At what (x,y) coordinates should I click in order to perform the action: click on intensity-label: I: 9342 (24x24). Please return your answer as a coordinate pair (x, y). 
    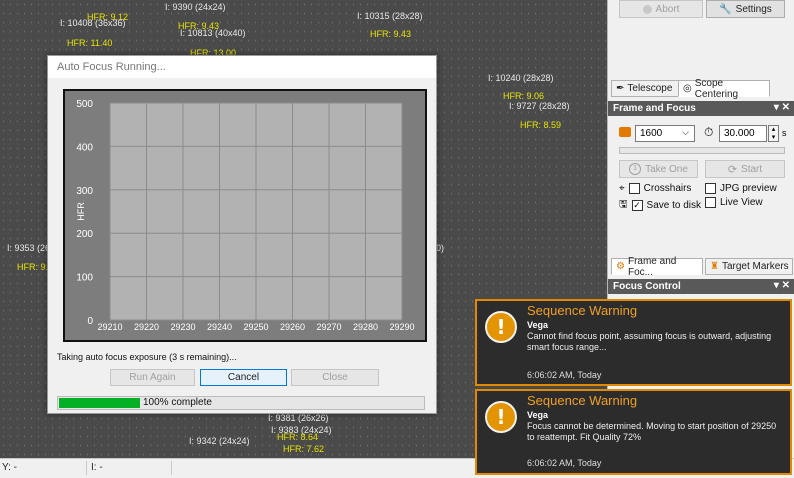
    Looking at the image, I should click on (219, 441).